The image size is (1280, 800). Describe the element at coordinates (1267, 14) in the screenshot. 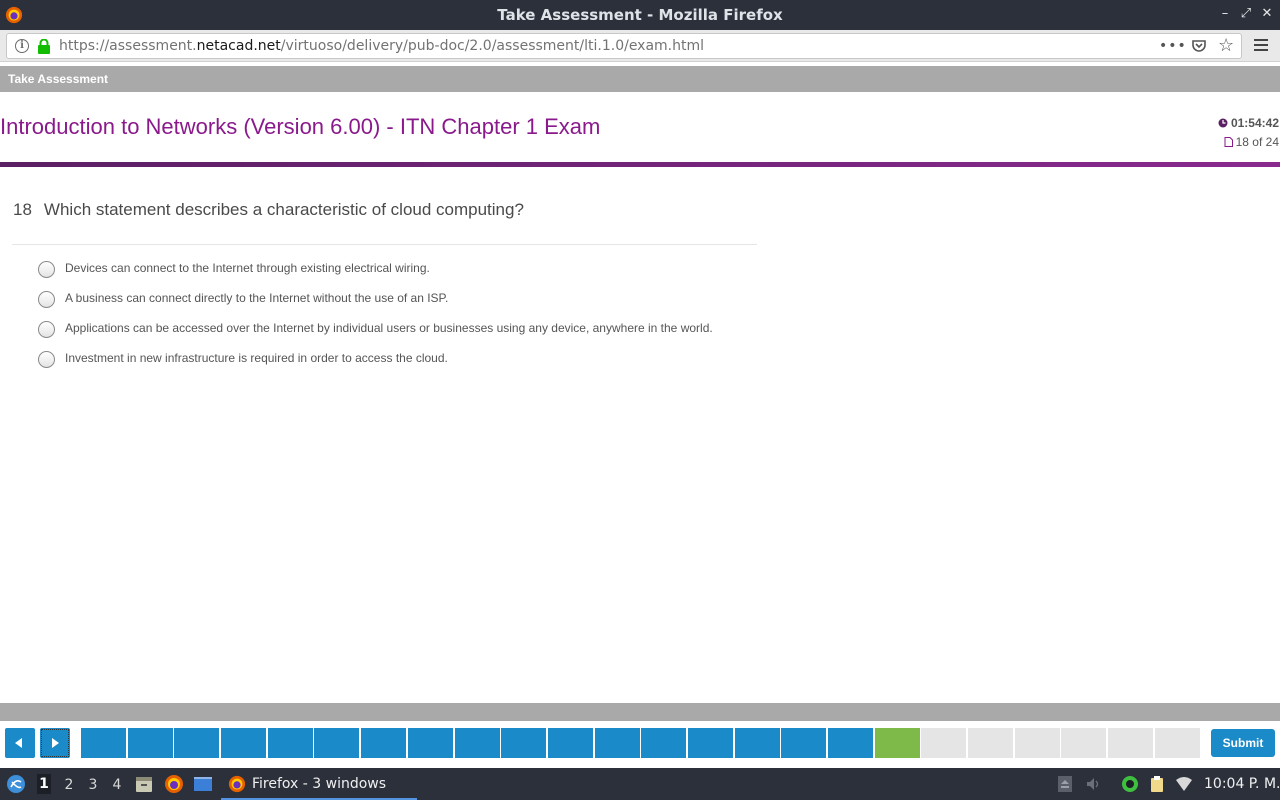

I see `close-icon: ✕` at that location.